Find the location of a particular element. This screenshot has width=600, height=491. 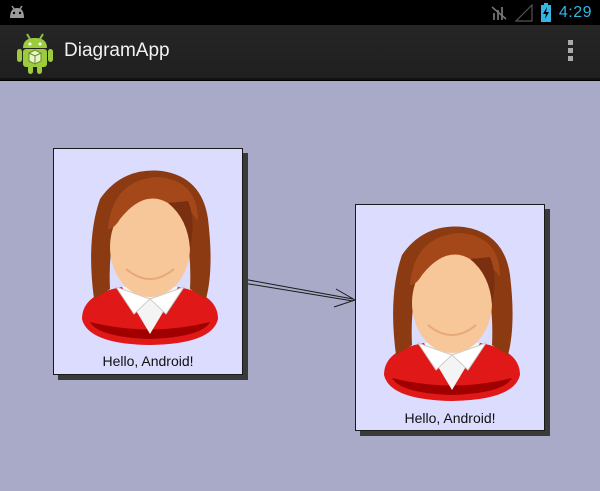

battery-charging-icon is located at coordinates (545, 12).